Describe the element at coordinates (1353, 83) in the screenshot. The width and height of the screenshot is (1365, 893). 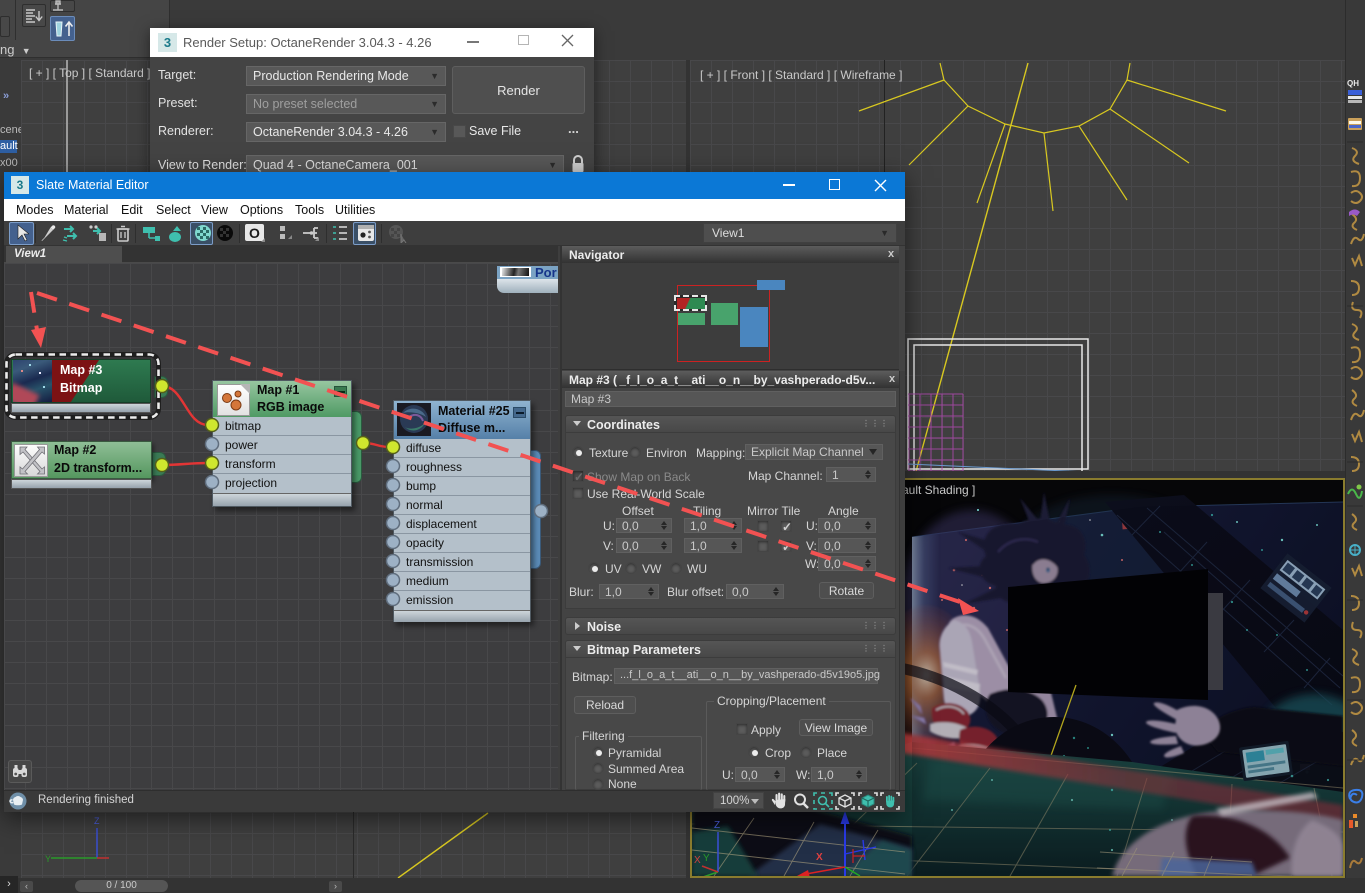
I see `svg-text: QH` at that location.